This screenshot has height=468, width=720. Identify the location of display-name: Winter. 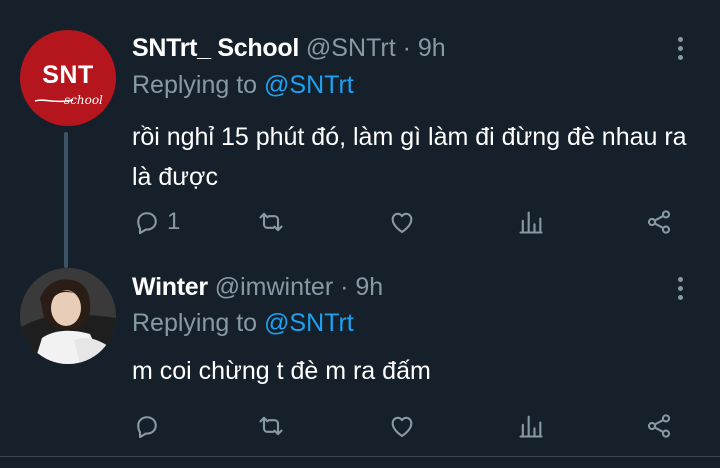
(170, 287).